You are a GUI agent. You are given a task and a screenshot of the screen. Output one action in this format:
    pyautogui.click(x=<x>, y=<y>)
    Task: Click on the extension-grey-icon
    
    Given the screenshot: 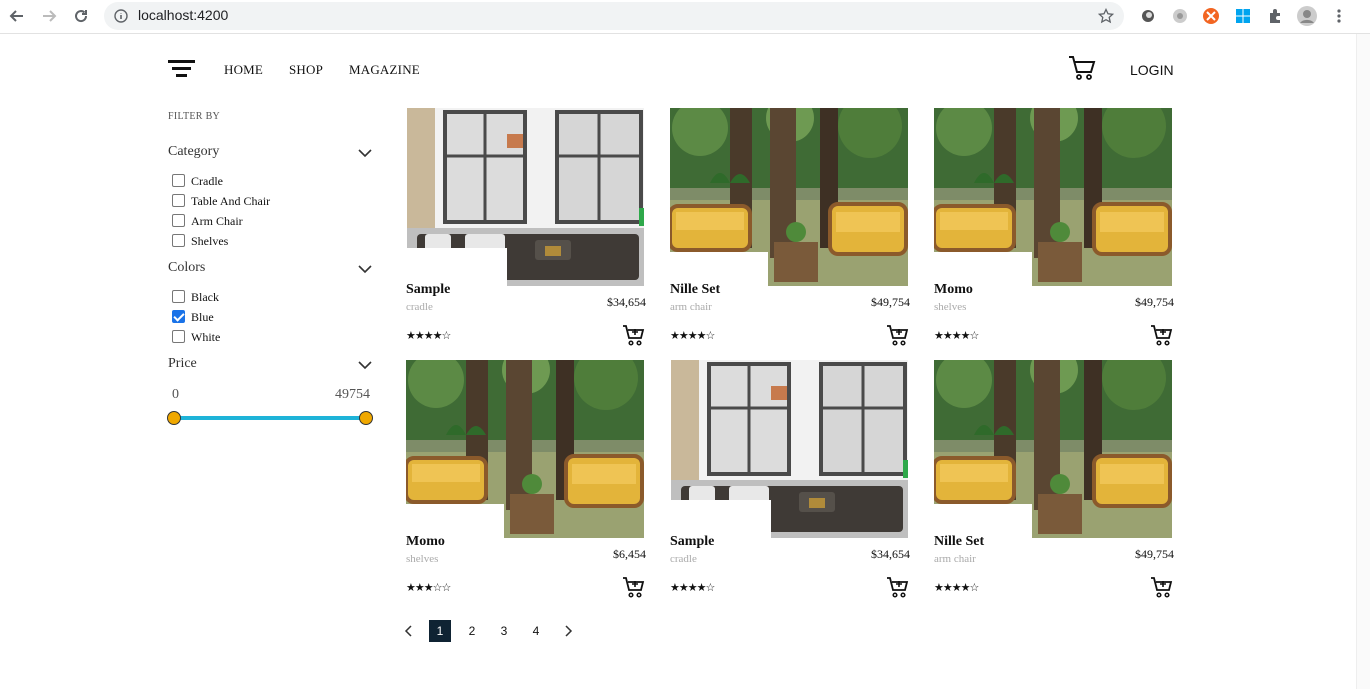 What is the action you would take?
    pyautogui.click(x=1180, y=16)
    